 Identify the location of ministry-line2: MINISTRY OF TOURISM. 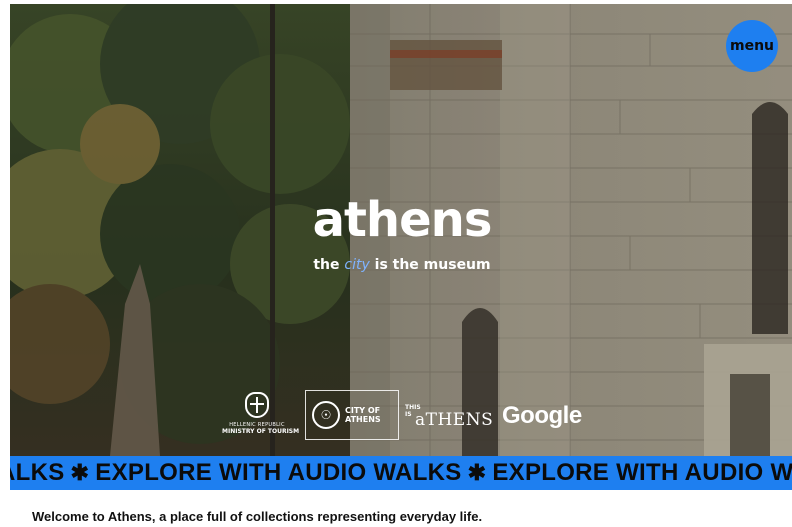
(261, 431).